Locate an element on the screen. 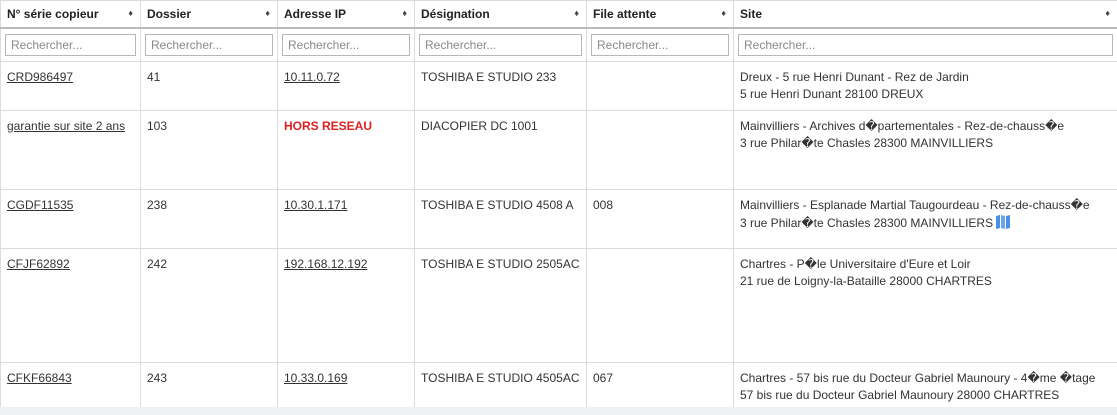  dossier-cell: 238 is located at coordinates (209, 218).